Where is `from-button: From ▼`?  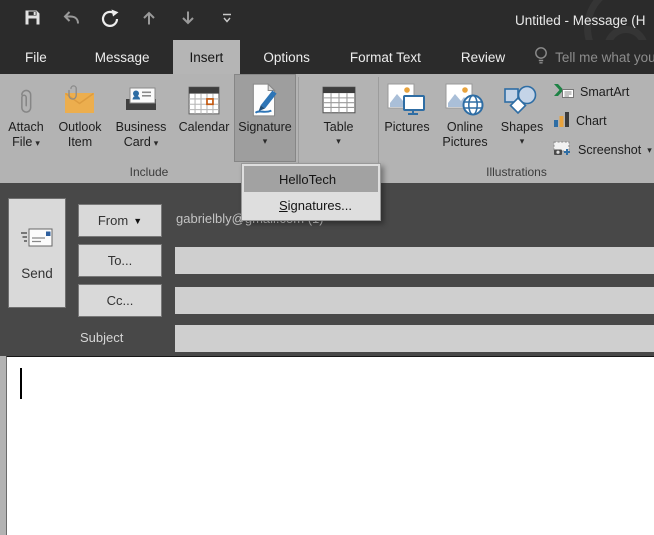 from-button: From ▼ is located at coordinates (120, 220).